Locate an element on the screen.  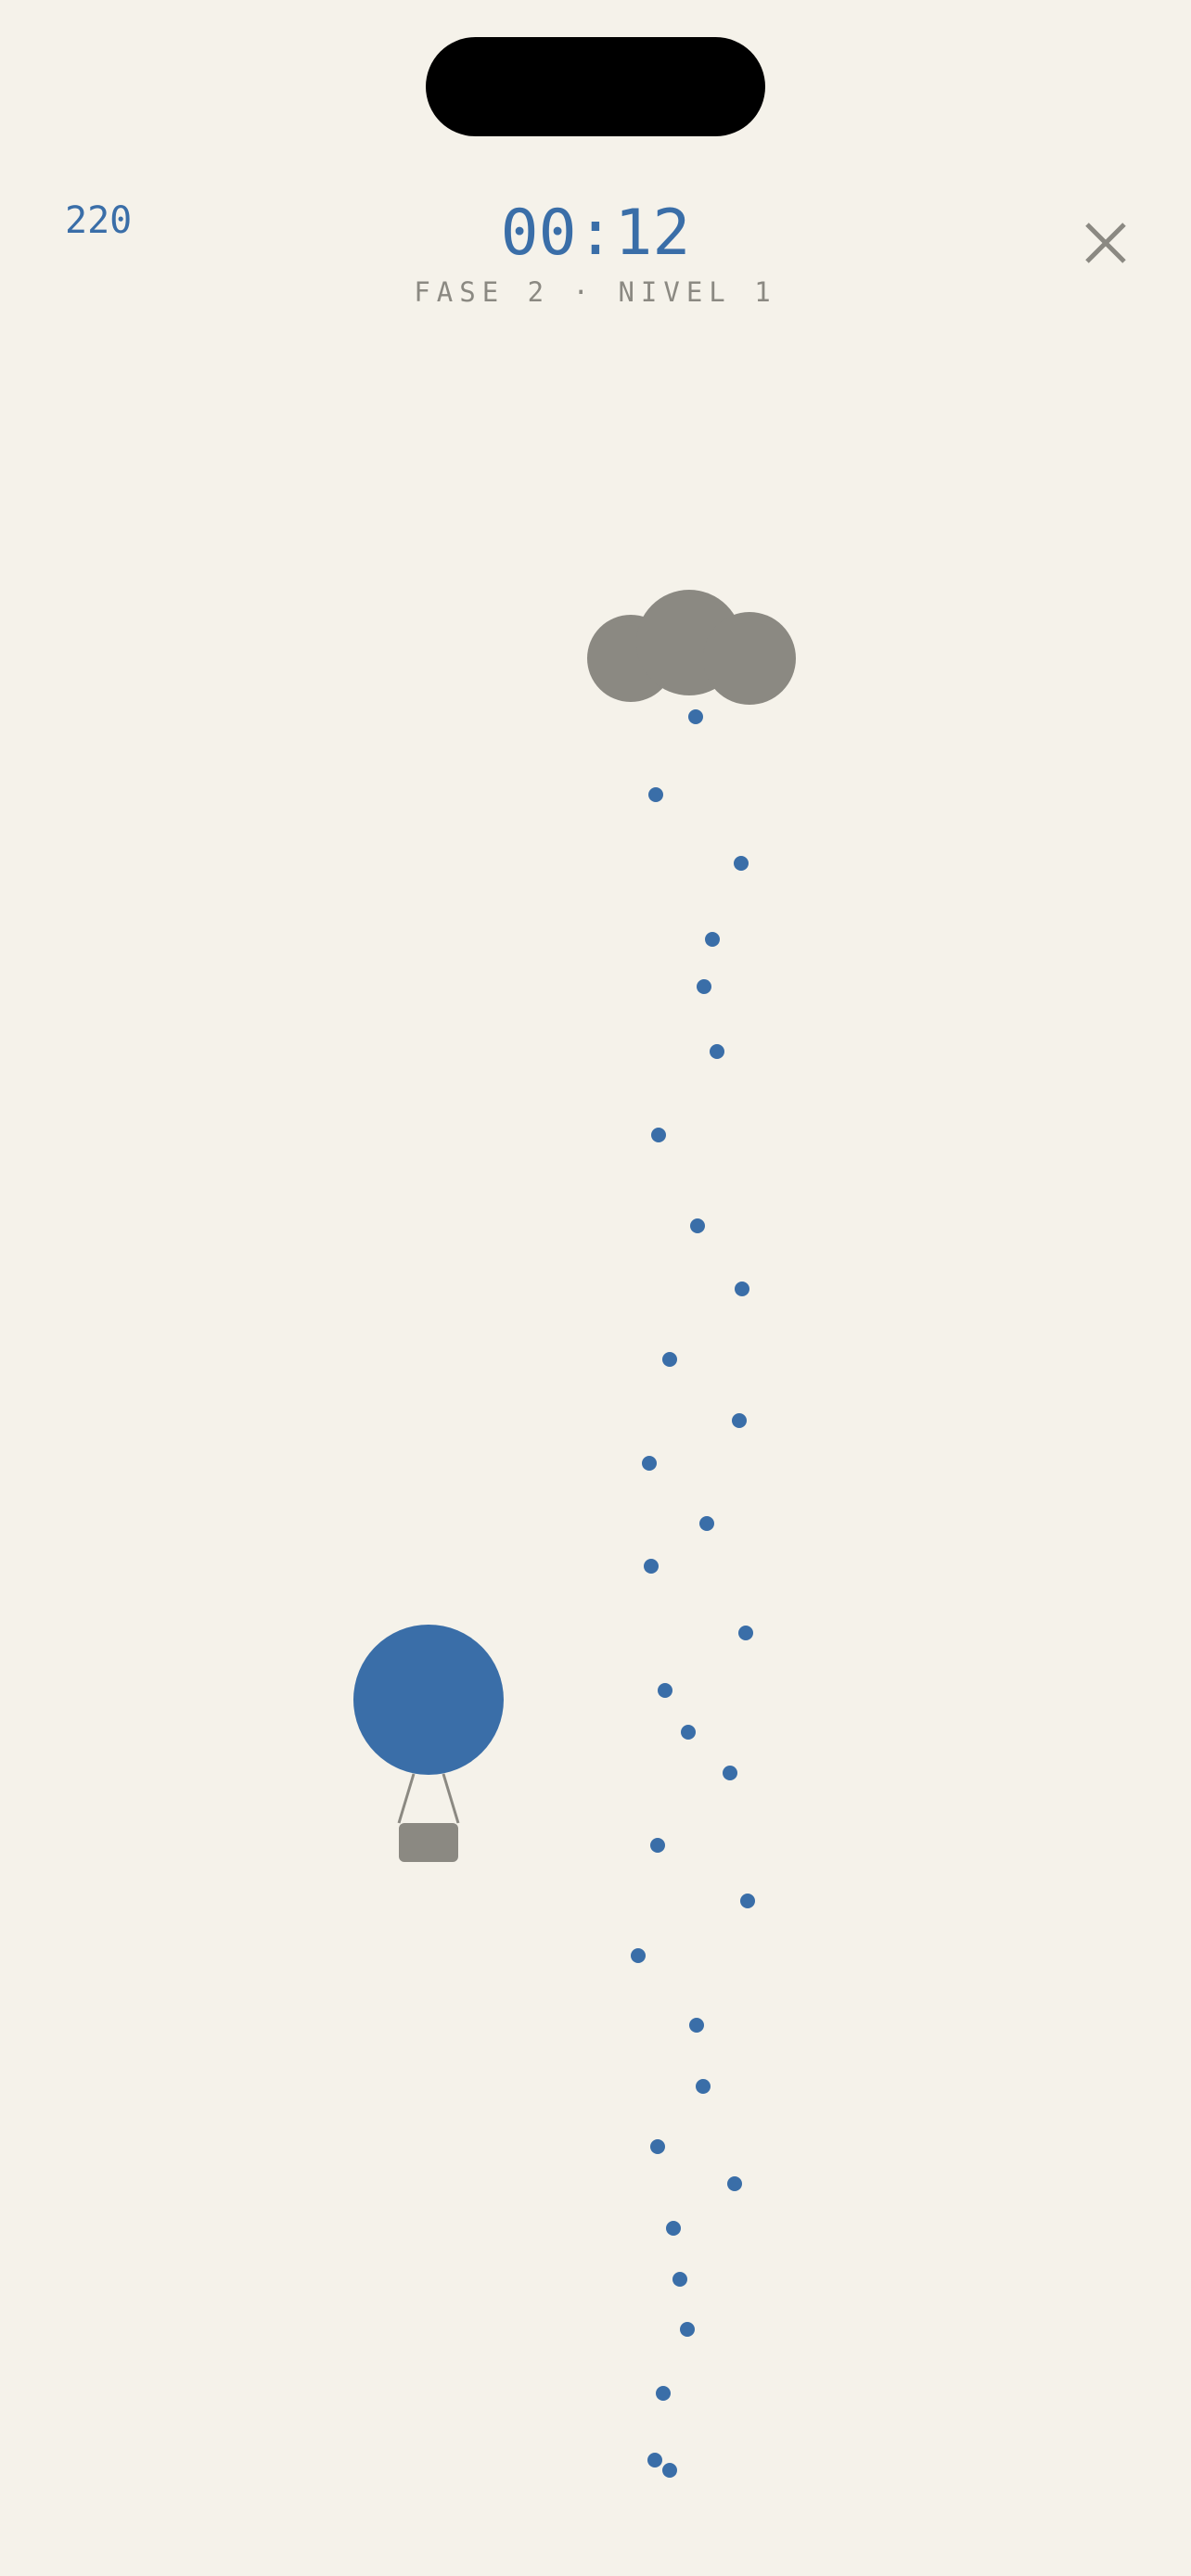
balloon-rope-left is located at coordinates (406, 1799).